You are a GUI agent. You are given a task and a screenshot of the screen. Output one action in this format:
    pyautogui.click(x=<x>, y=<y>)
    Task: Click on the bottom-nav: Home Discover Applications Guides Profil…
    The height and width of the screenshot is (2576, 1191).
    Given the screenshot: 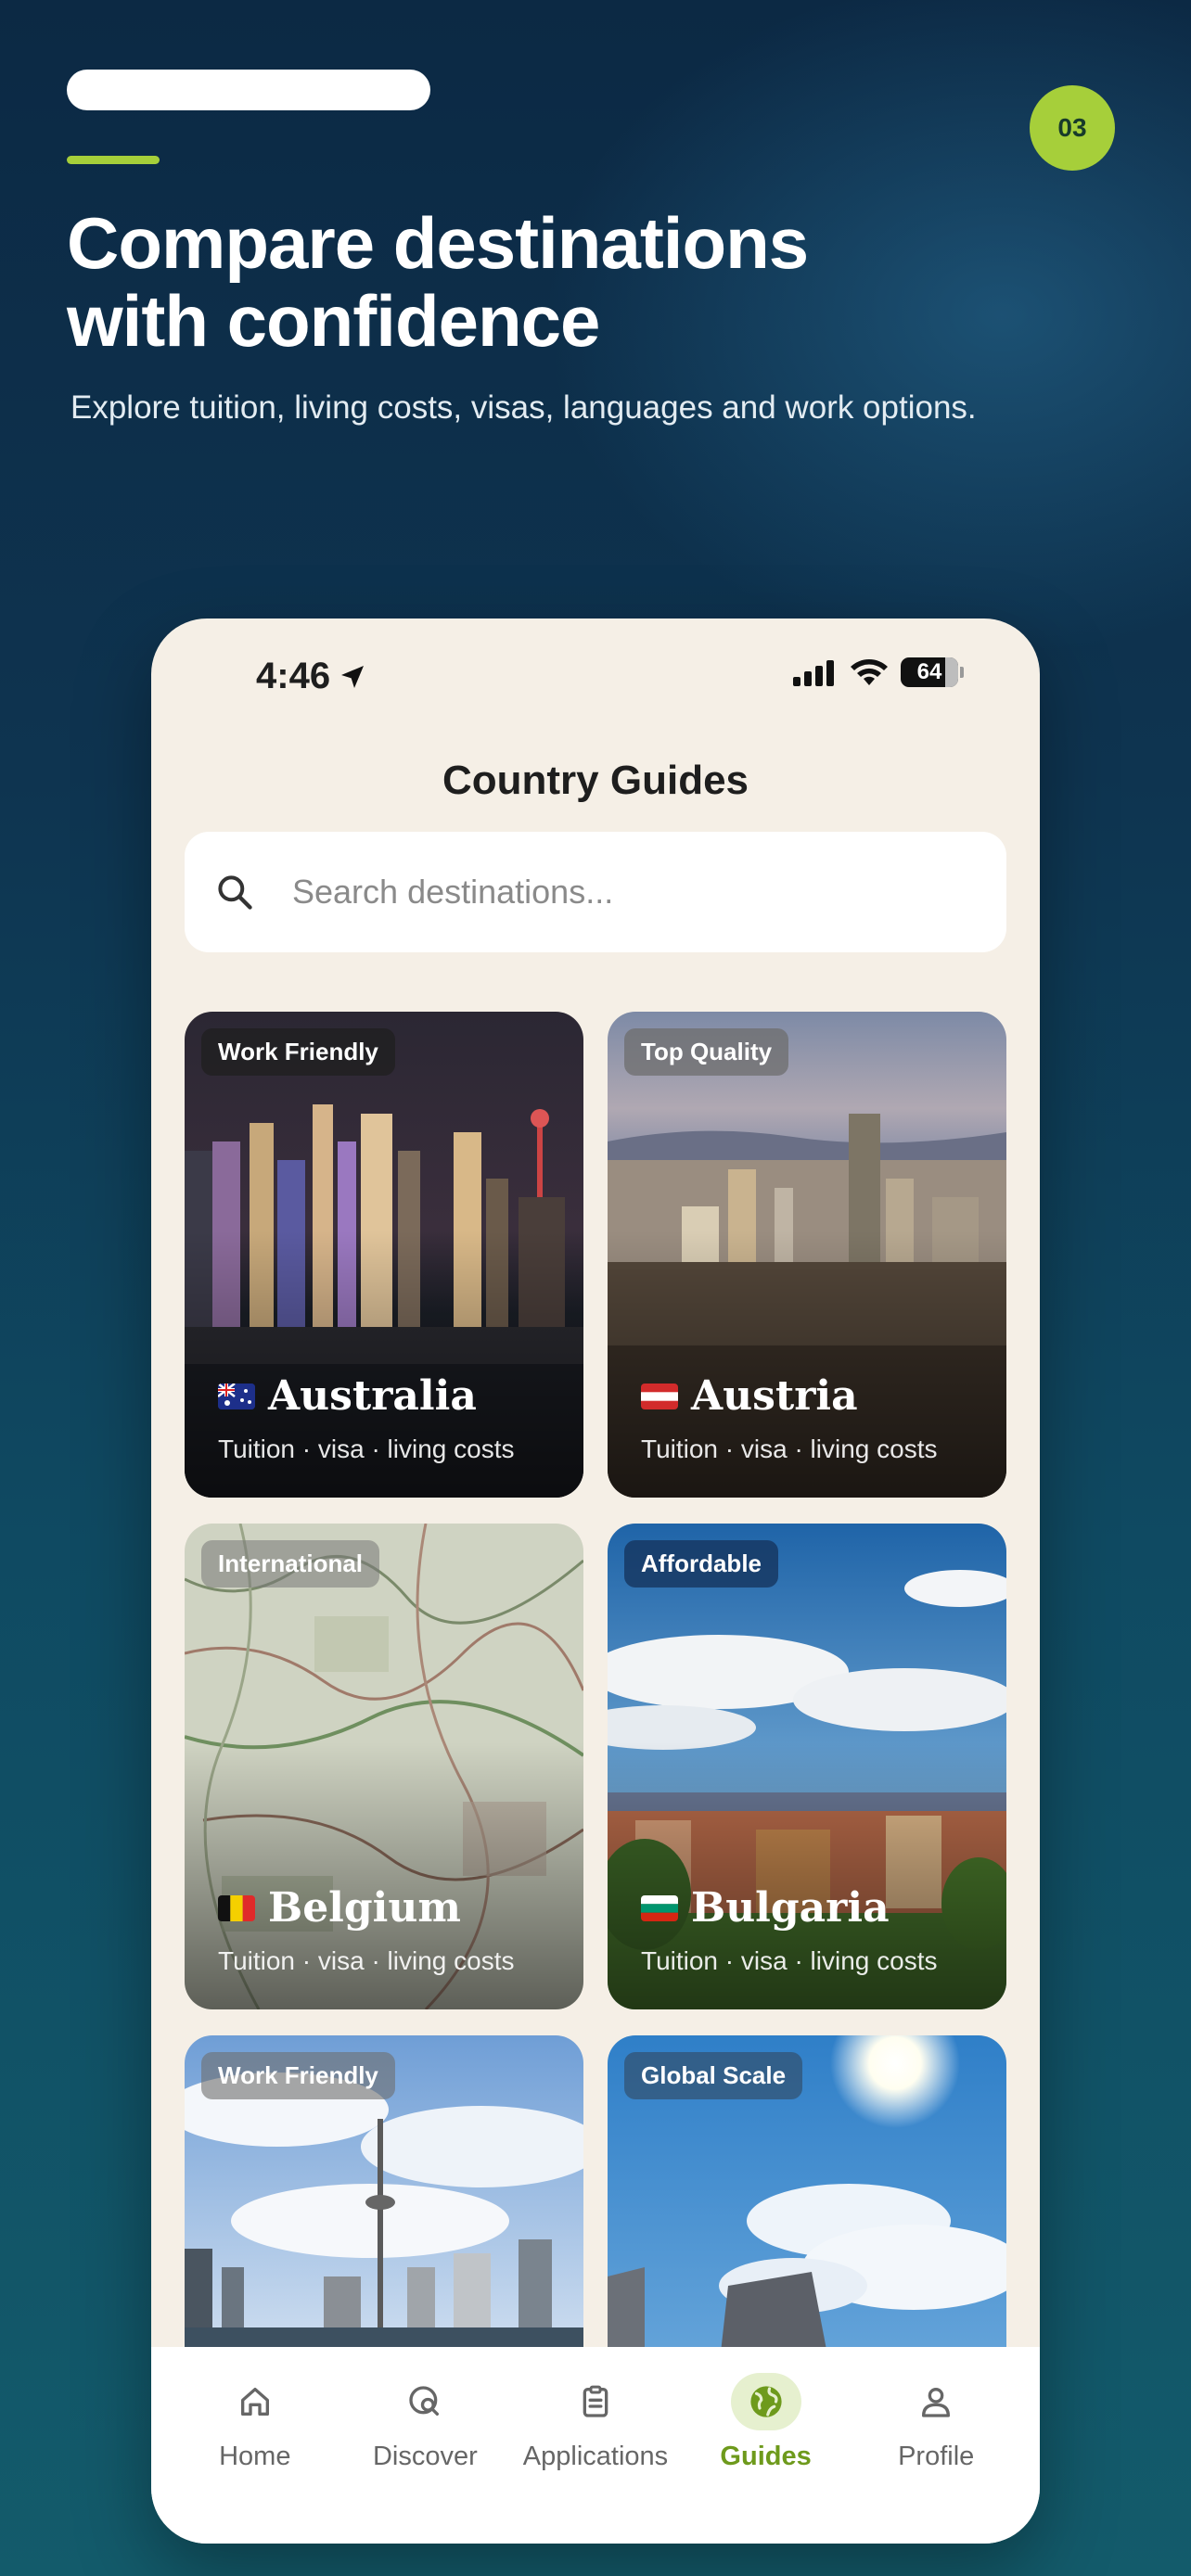 What is the action you would take?
    pyautogui.click(x=595, y=2446)
    